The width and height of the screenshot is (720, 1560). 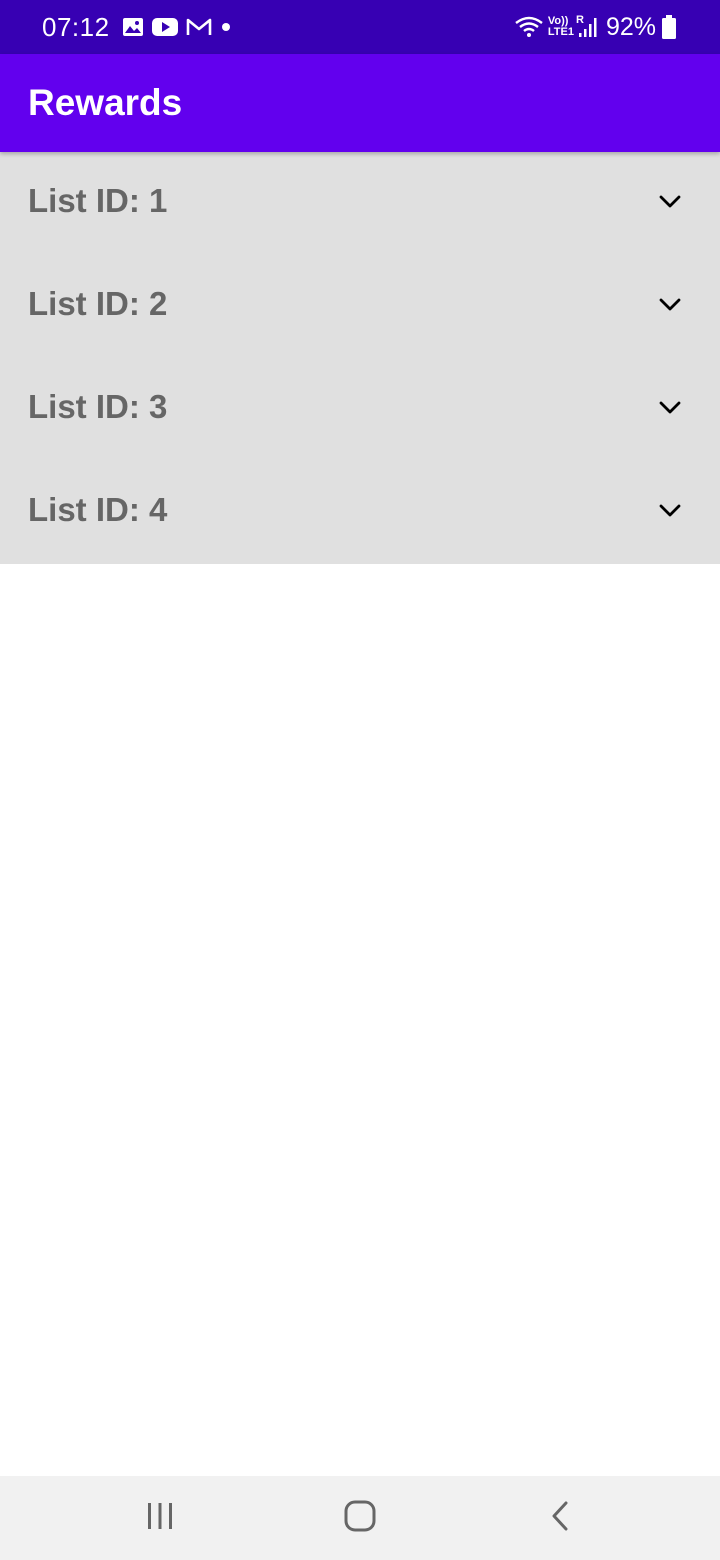 I want to click on navigation-bar, so click(x=360, y=1518).